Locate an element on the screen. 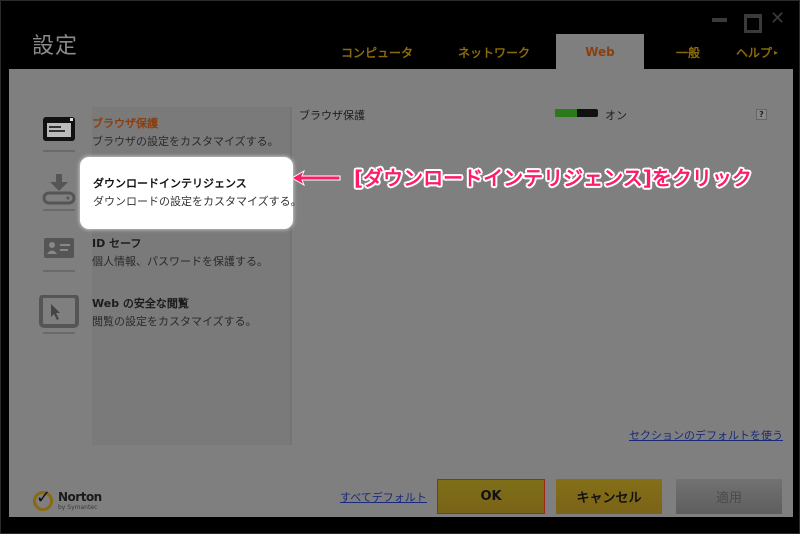  sidebar-item-desc: 個人情報、パスワードを保護する。 is located at coordinates (180, 261).